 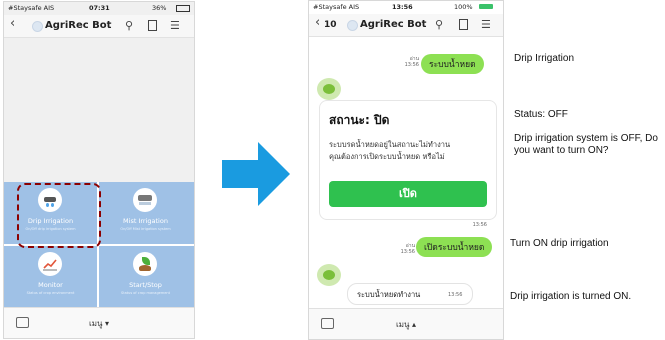 What do you see at coordinates (145, 264) in the screenshot?
I see `plant-icon` at bounding box center [145, 264].